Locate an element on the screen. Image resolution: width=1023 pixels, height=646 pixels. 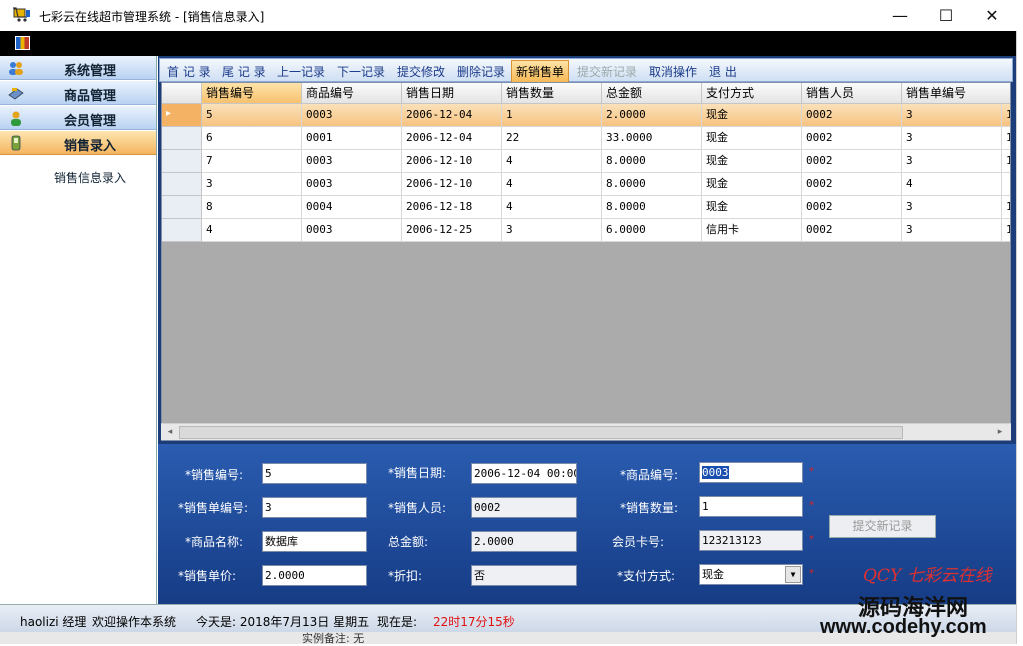
table-cell: 信用卡 is located at coordinates (752, 230).